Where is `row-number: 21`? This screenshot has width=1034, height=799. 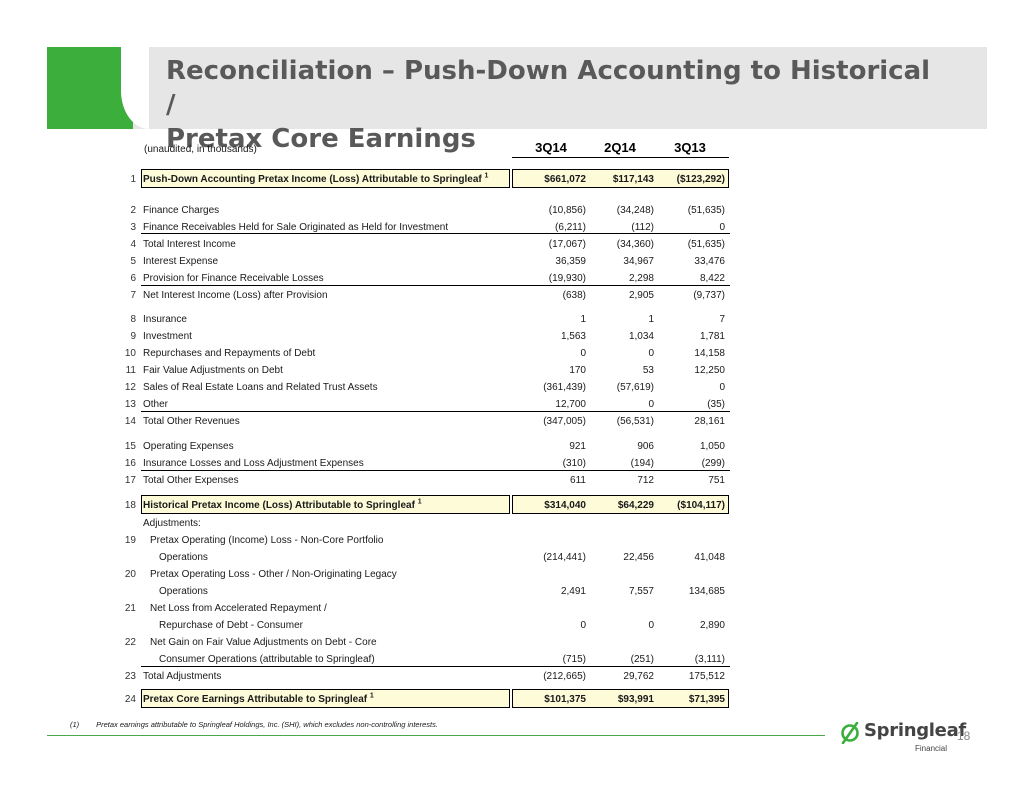
row-number: 21 is located at coordinates (130, 608).